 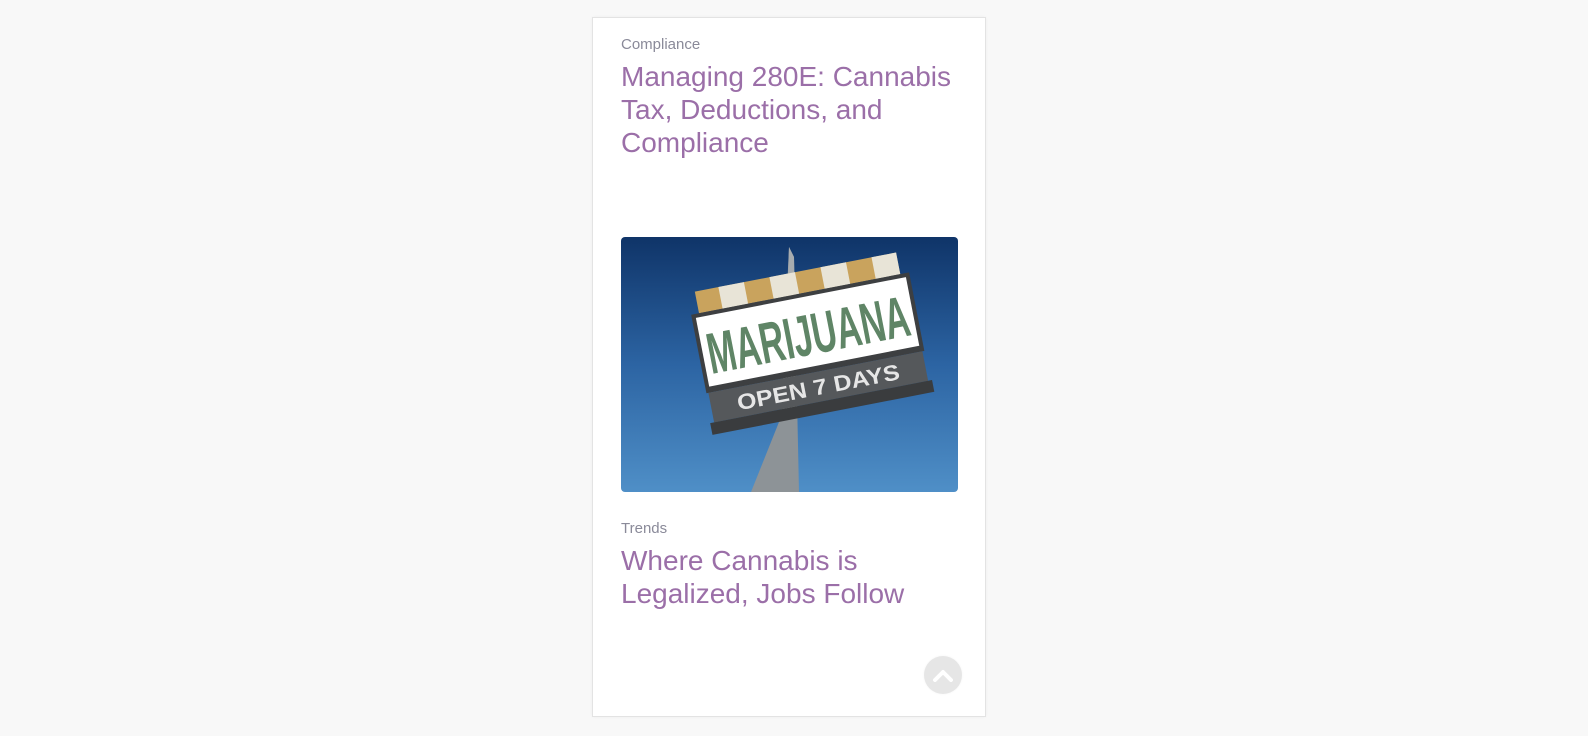 I want to click on article-category: Compliance, so click(x=791, y=45).